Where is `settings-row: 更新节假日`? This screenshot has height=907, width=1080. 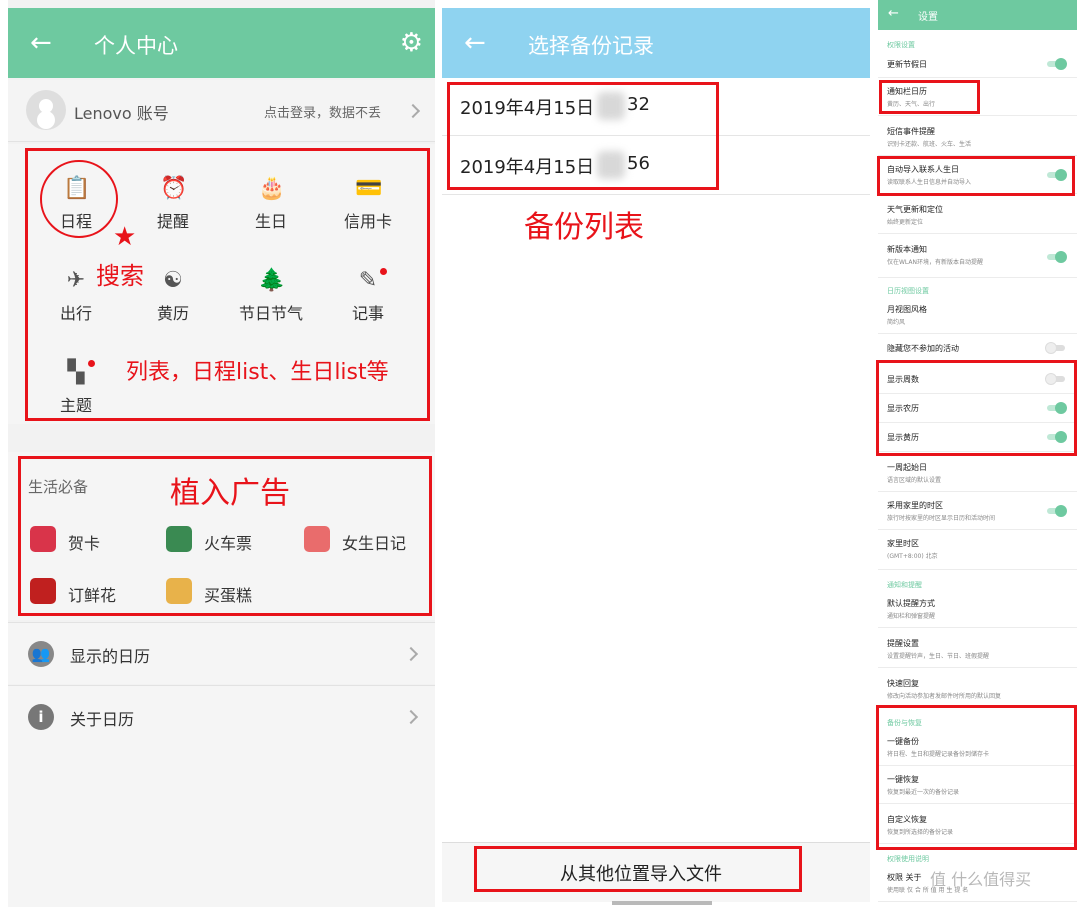 settings-row: 更新节假日 is located at coordinates (977, 65).